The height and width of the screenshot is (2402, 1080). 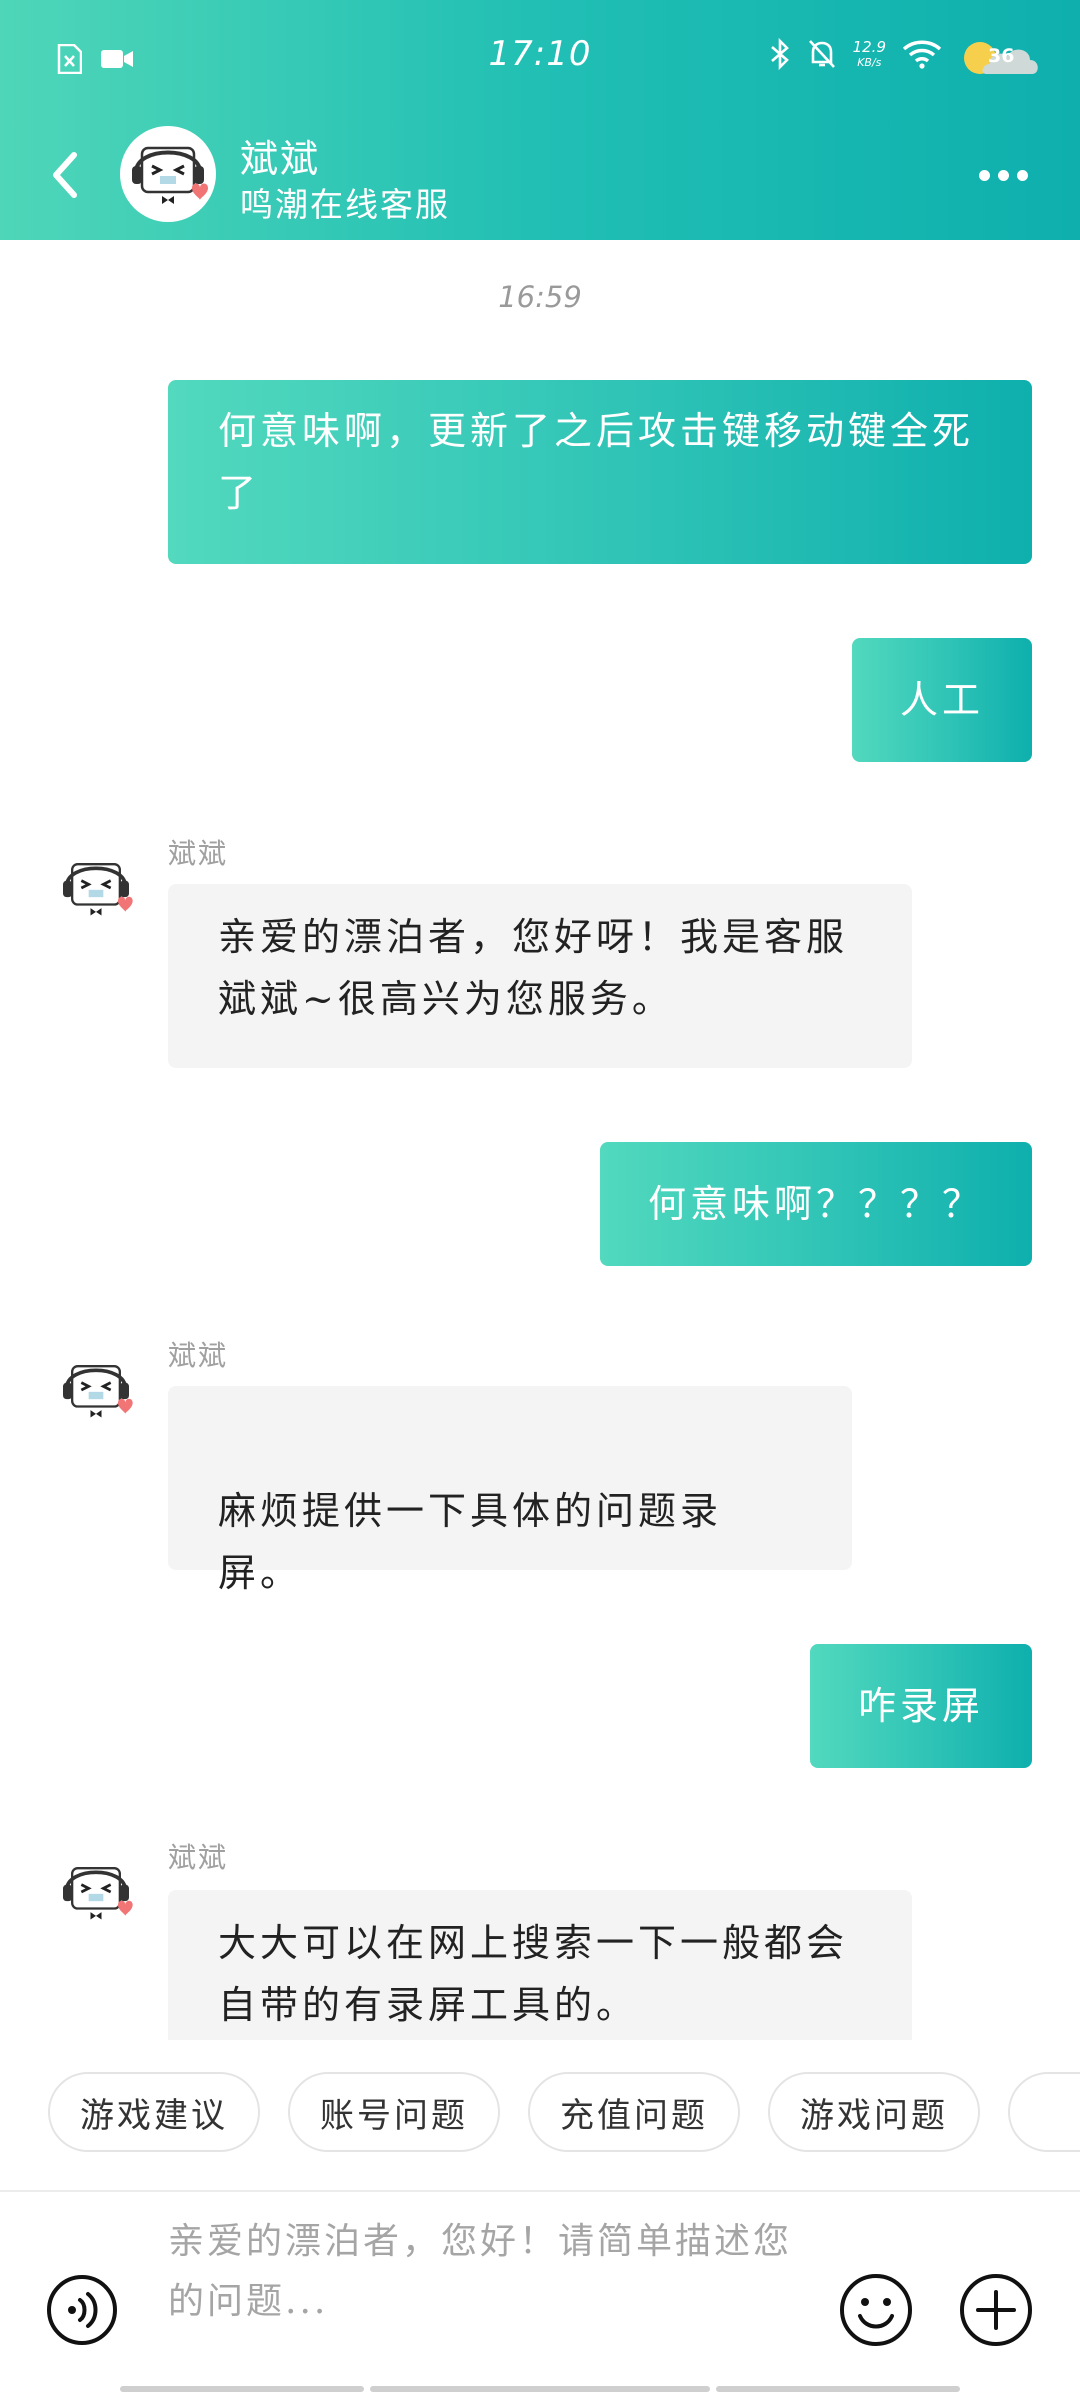 I want to click on quick-reply-chip: 游戏建议, so click(x=154, y=2112).